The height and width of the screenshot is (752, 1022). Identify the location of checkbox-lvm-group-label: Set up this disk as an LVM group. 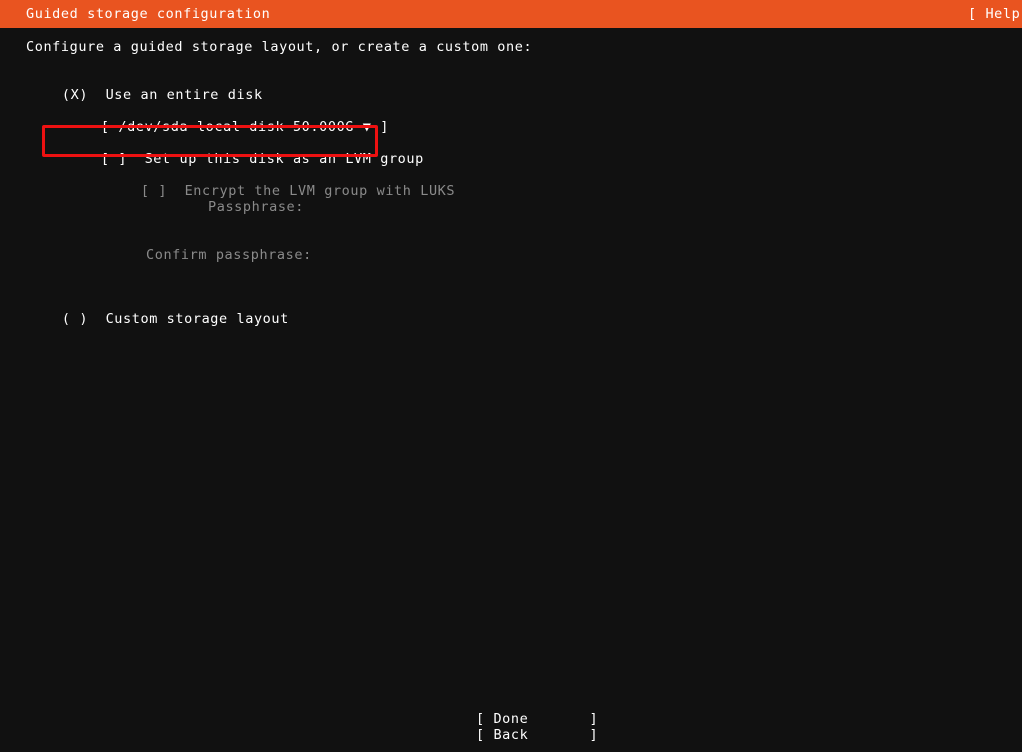
(284, 159).